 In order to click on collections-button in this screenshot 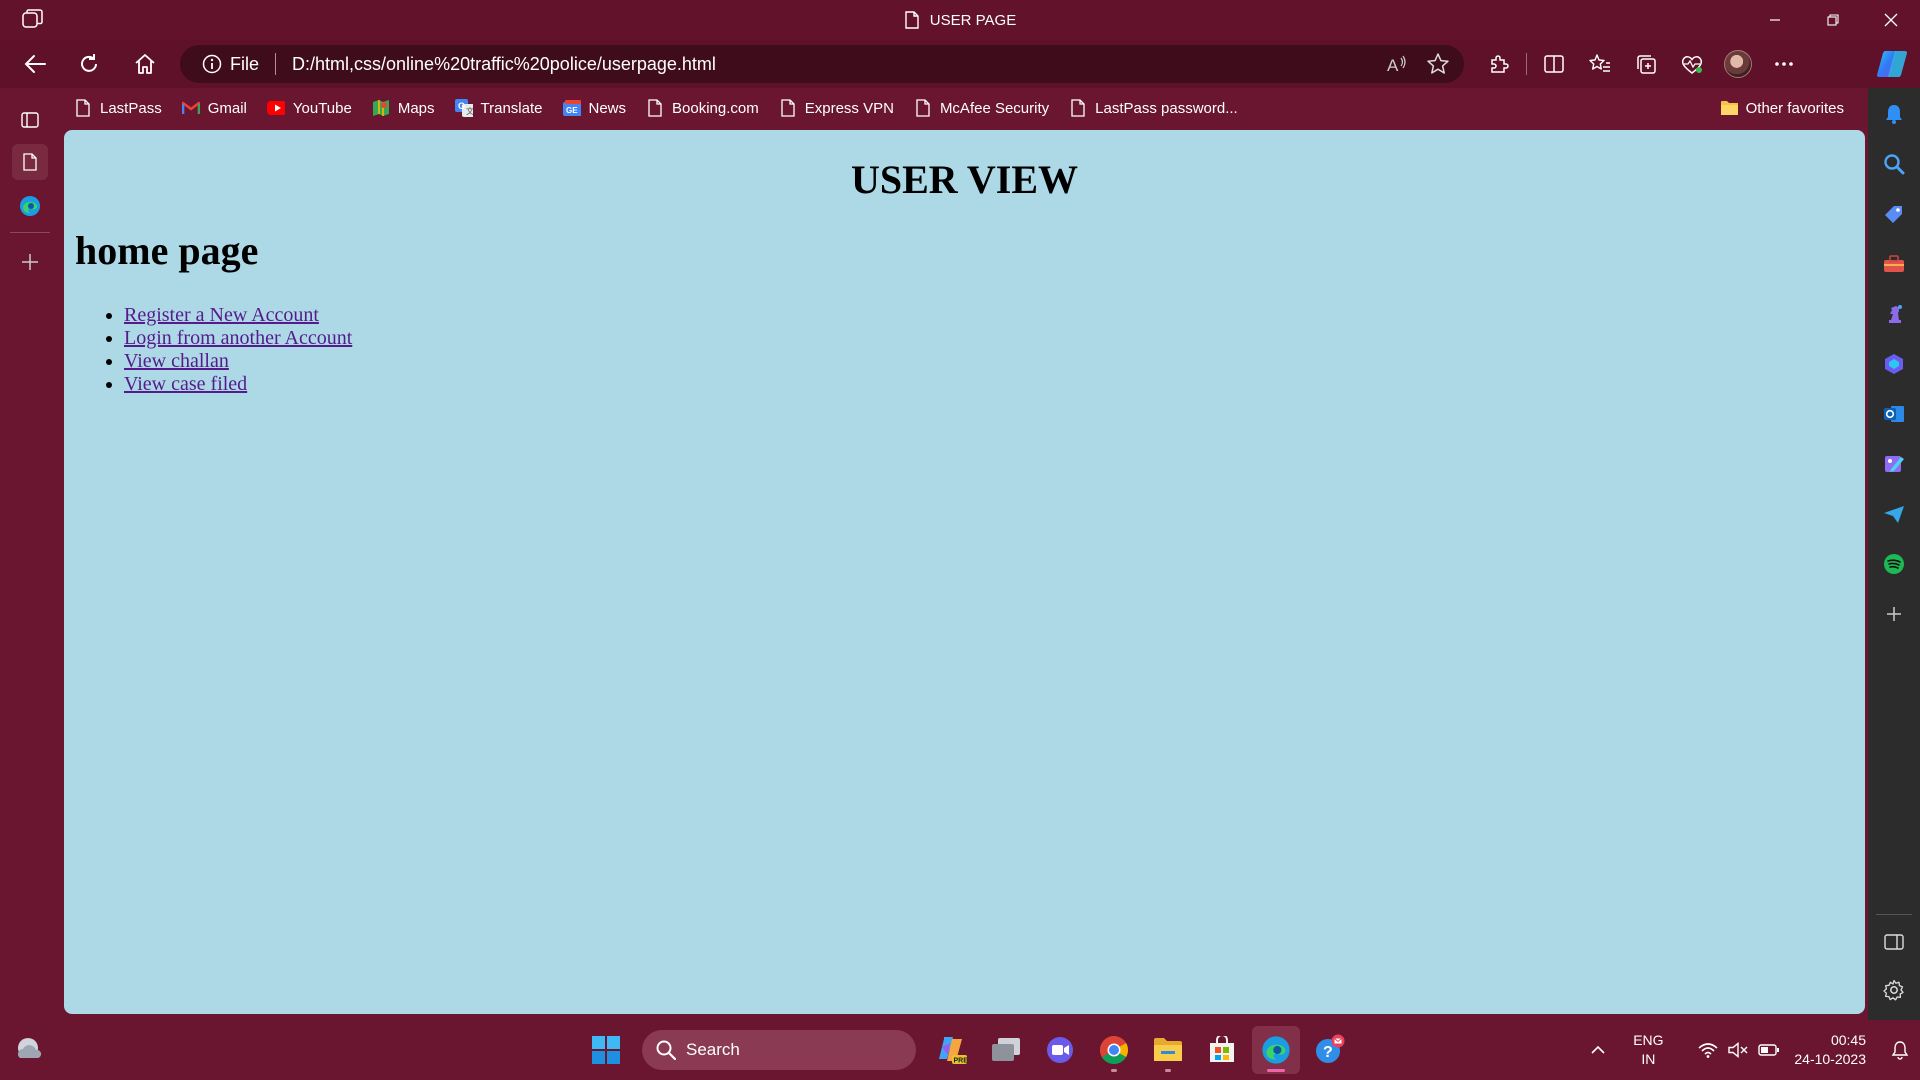, I will do `click(1646, 64)`.